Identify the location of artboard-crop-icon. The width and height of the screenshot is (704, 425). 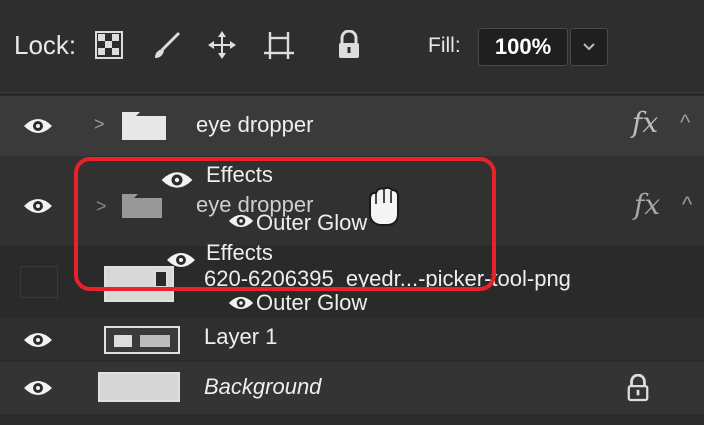
(279, 45).